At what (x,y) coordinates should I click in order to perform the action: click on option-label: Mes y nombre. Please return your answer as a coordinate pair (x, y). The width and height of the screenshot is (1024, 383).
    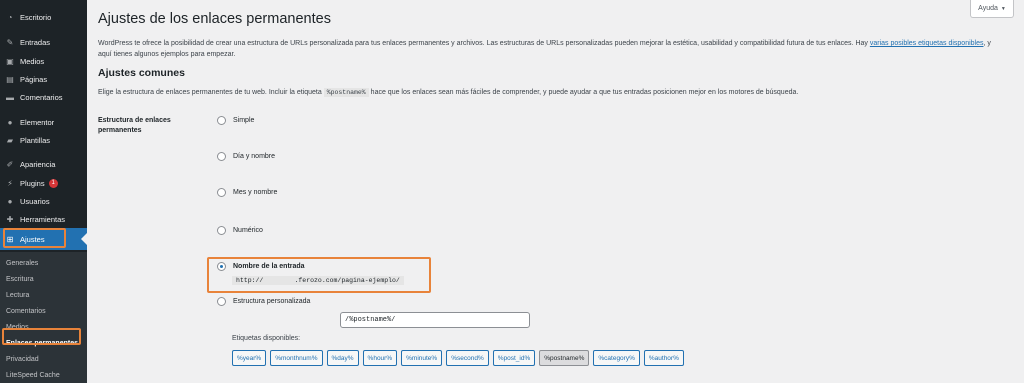
    Looking at the image, I should click on (255, 192).